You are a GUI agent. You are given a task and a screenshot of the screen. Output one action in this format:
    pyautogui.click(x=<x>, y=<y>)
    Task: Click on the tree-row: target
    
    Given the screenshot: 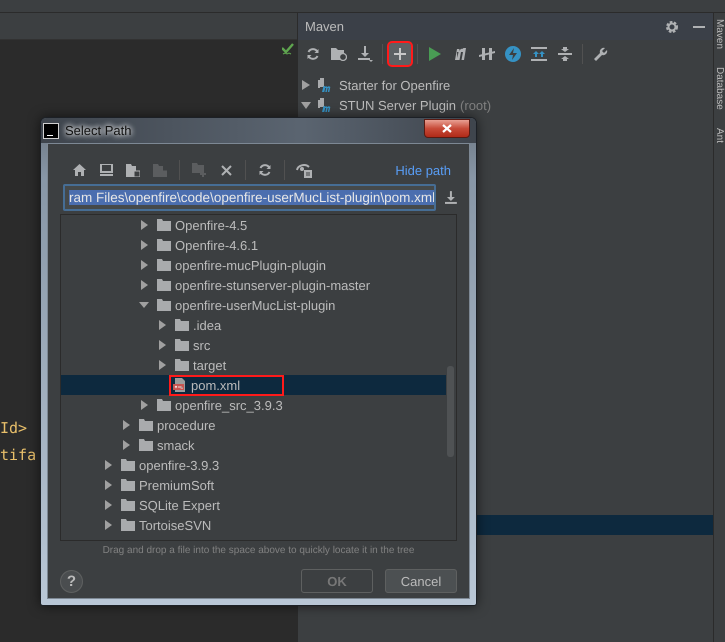 What is the action you would take?
    pyautogui.click(x=253, y=365)
    